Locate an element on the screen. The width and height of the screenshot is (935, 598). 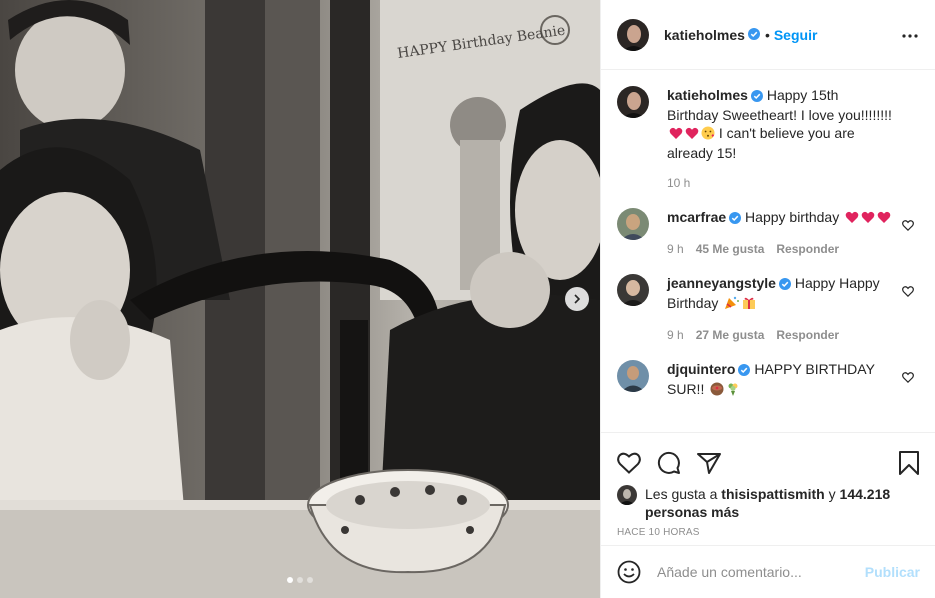
follow-button: Seguir is located at coordinates (796, 35).